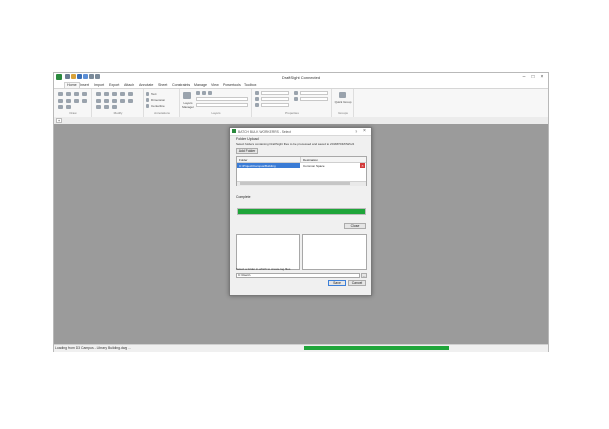  I want to click on layer-state-icon, so click(198, 93).